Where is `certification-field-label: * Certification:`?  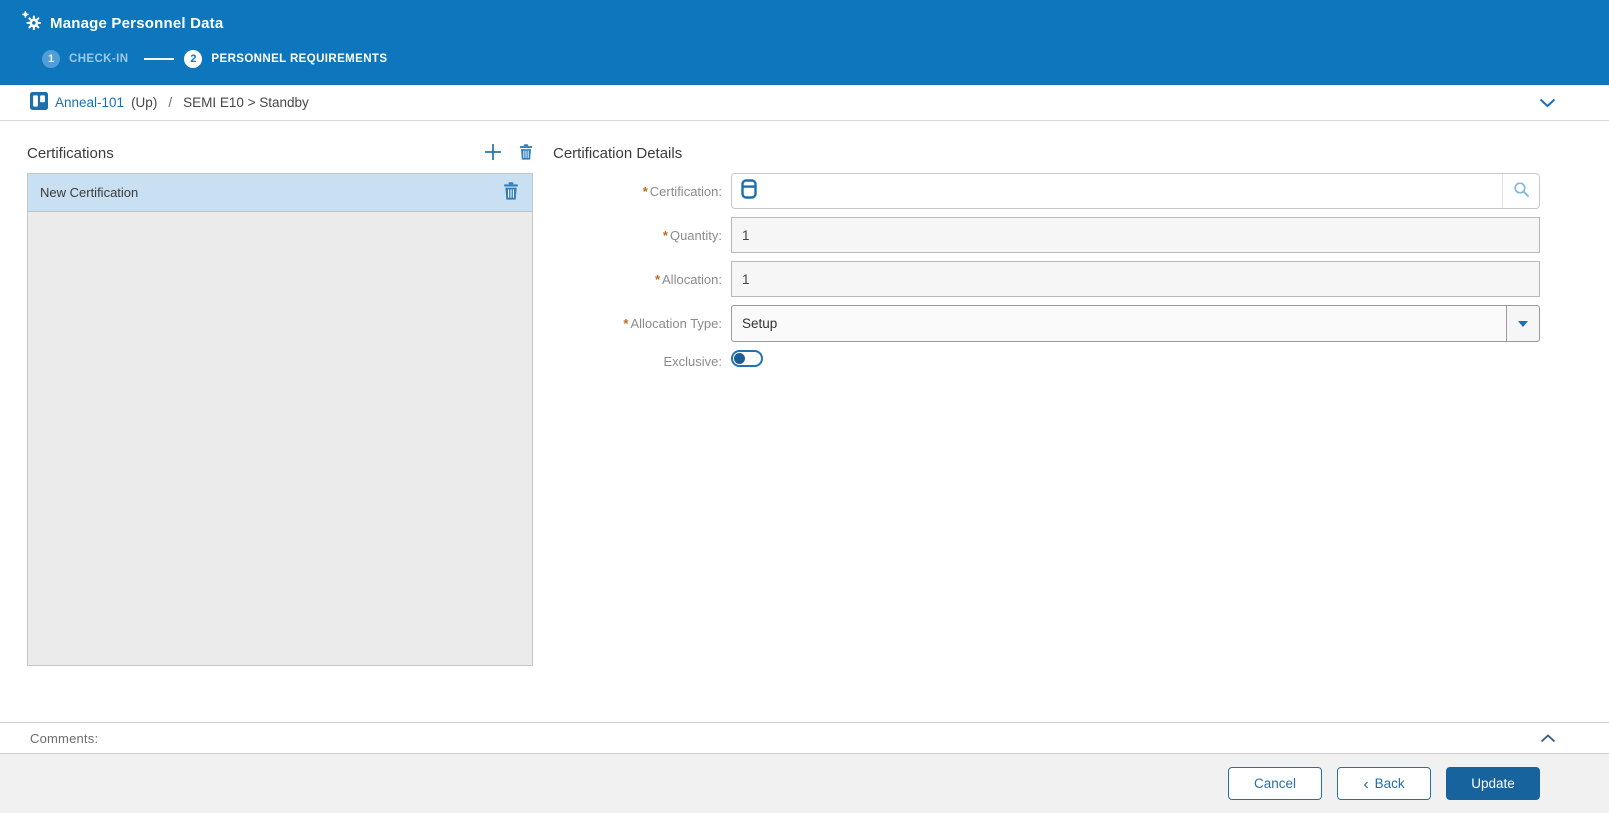
certification-field-label: * Certification: is located at coordinates (682, 191).